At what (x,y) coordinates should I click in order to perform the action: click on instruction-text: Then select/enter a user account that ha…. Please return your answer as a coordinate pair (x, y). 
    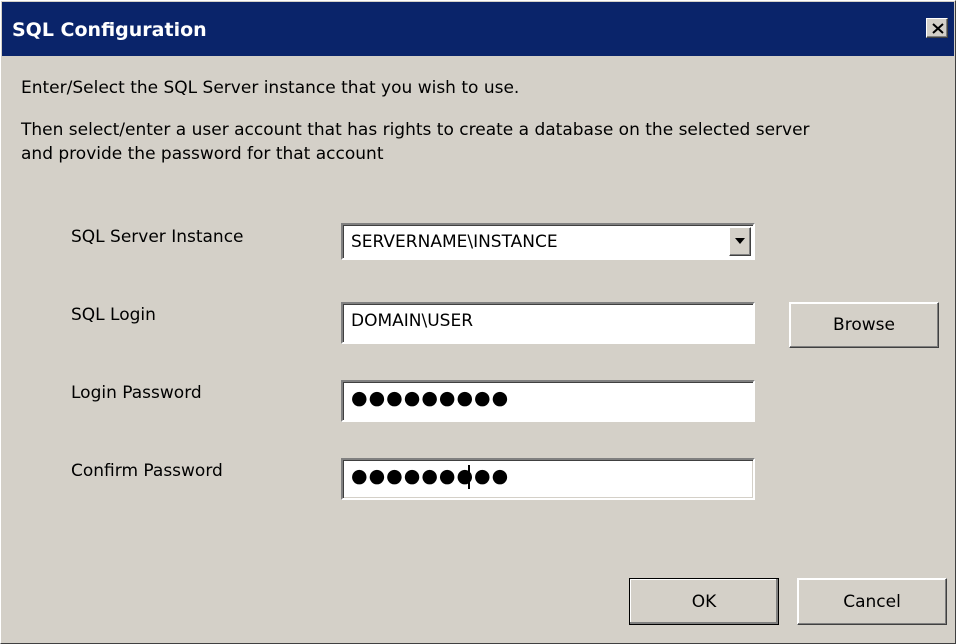
    Looking at the image, I should click on (415, 130).